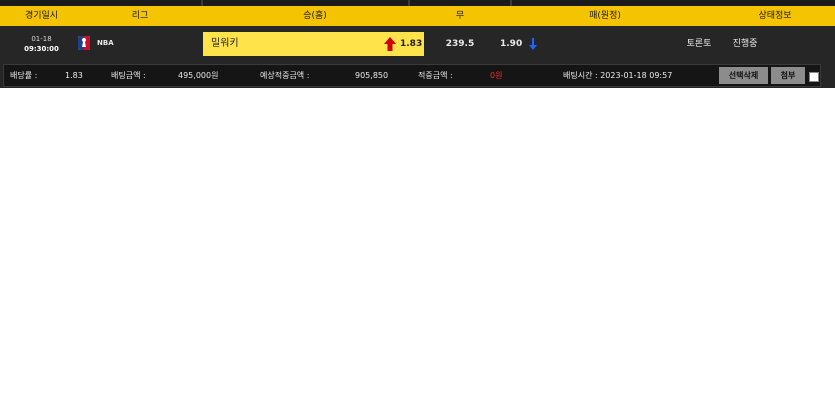 This screenshot has width=835, height=410. What do you see at coordinates (814, 77) in the screenshot?
I see `select-checkbox` at bounding box center [814, 77].